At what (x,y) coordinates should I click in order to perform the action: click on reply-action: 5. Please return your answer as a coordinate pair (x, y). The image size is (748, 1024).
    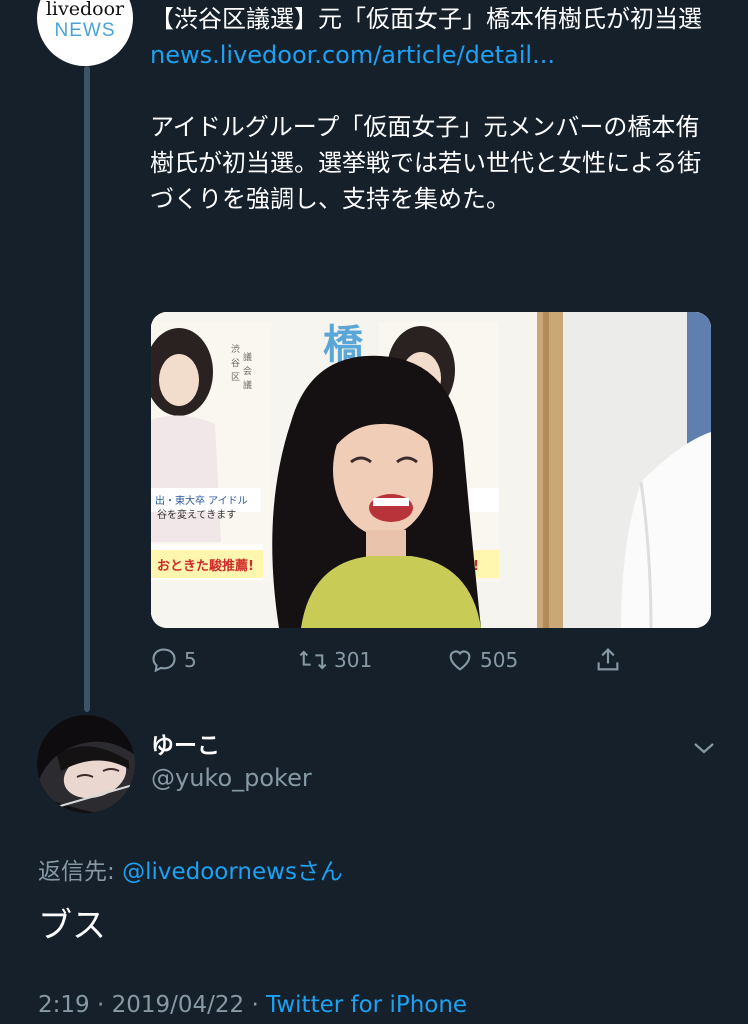
    Looking at the image, I should click on (173, 660).